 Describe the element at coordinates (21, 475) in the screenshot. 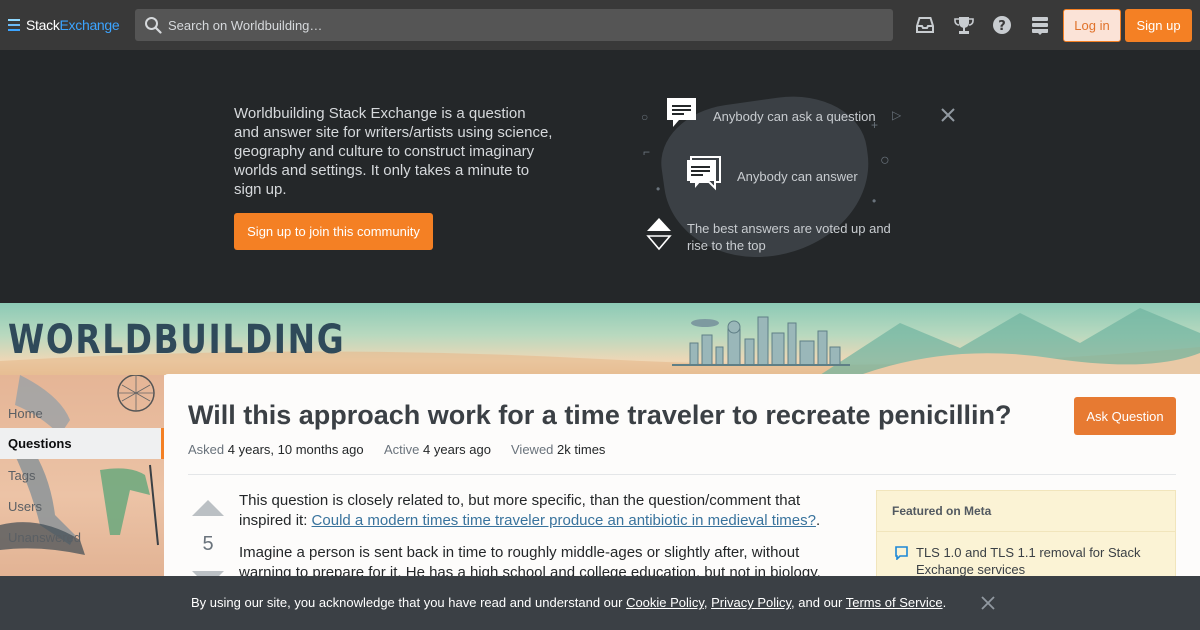

I see `nav-tags: Tags` at that location.